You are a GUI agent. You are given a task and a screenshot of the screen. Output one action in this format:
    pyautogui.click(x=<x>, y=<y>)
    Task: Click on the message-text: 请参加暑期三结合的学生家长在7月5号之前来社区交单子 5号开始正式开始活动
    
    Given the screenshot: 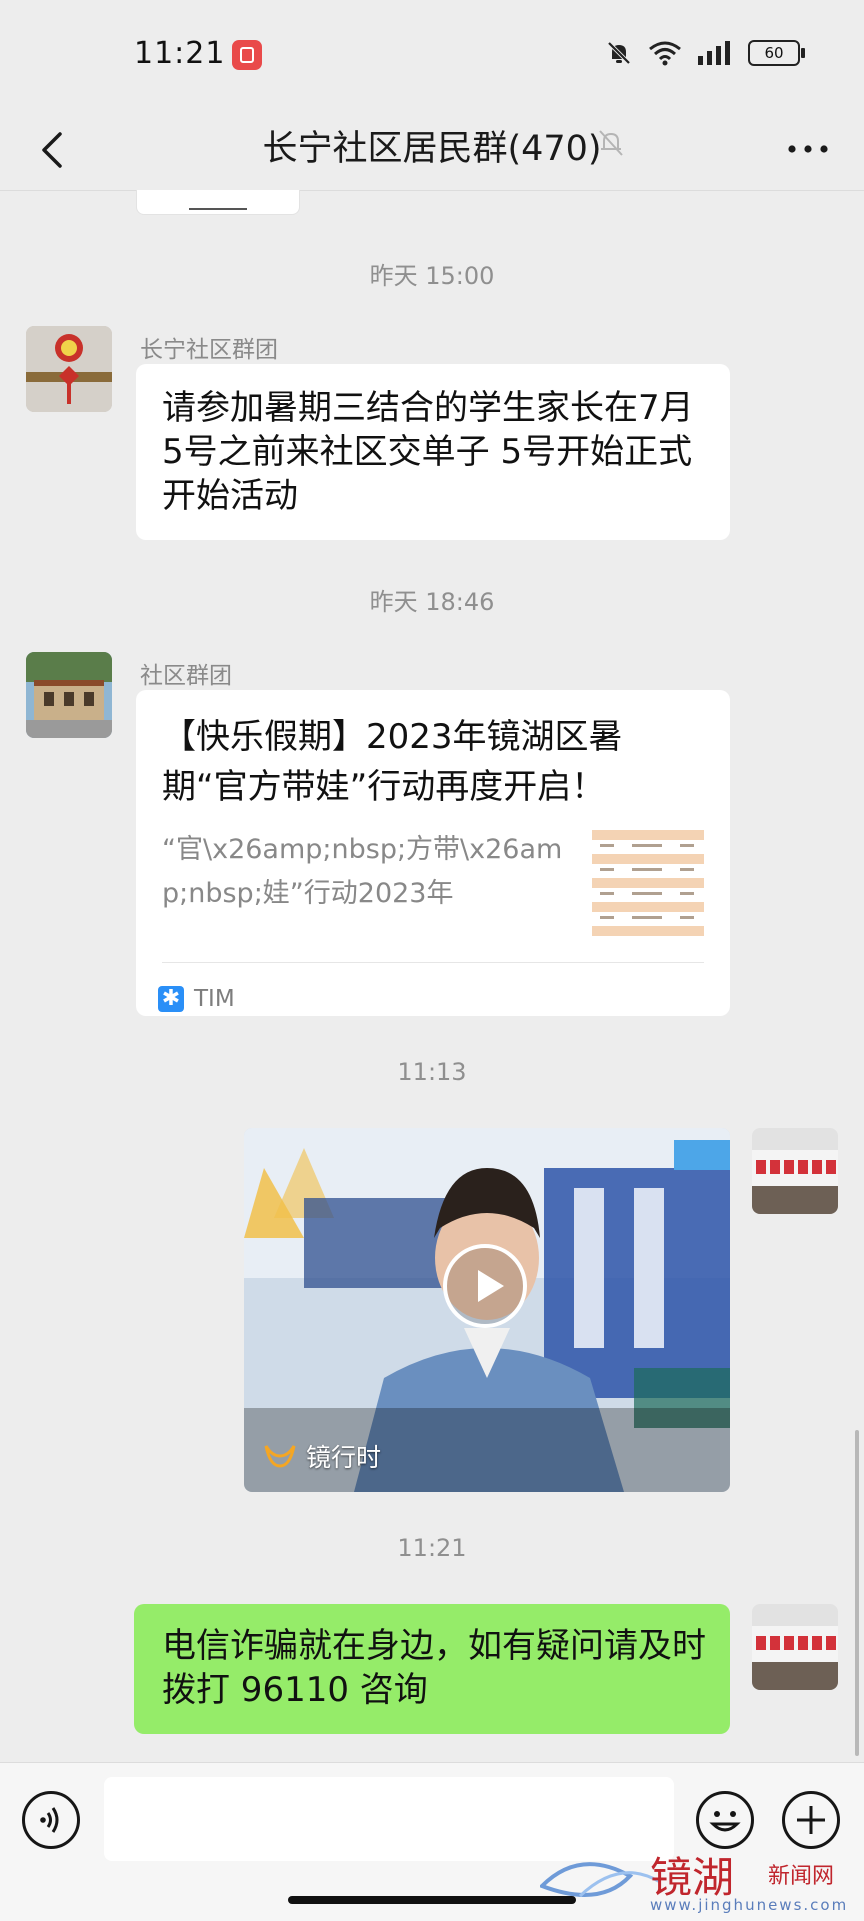 What is the action you would take?
    pyautogui.click(x=428, y=452)
    